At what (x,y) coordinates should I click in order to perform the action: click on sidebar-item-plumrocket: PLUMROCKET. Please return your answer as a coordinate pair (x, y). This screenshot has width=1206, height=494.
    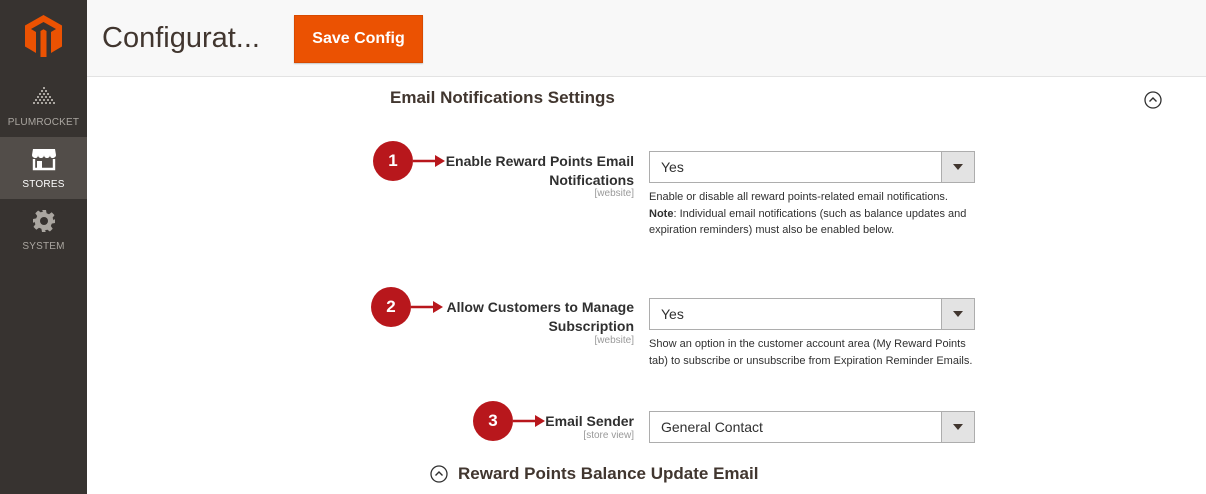
    Looking at the image, I should click on (43, 106).